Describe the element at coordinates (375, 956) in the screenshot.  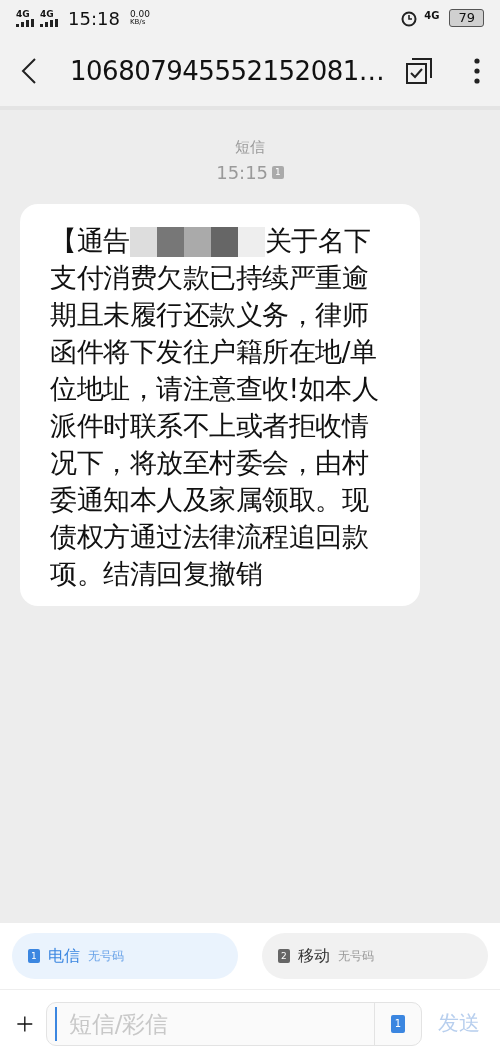
I see `sim-tab: 2 移动 无号码` at that location.